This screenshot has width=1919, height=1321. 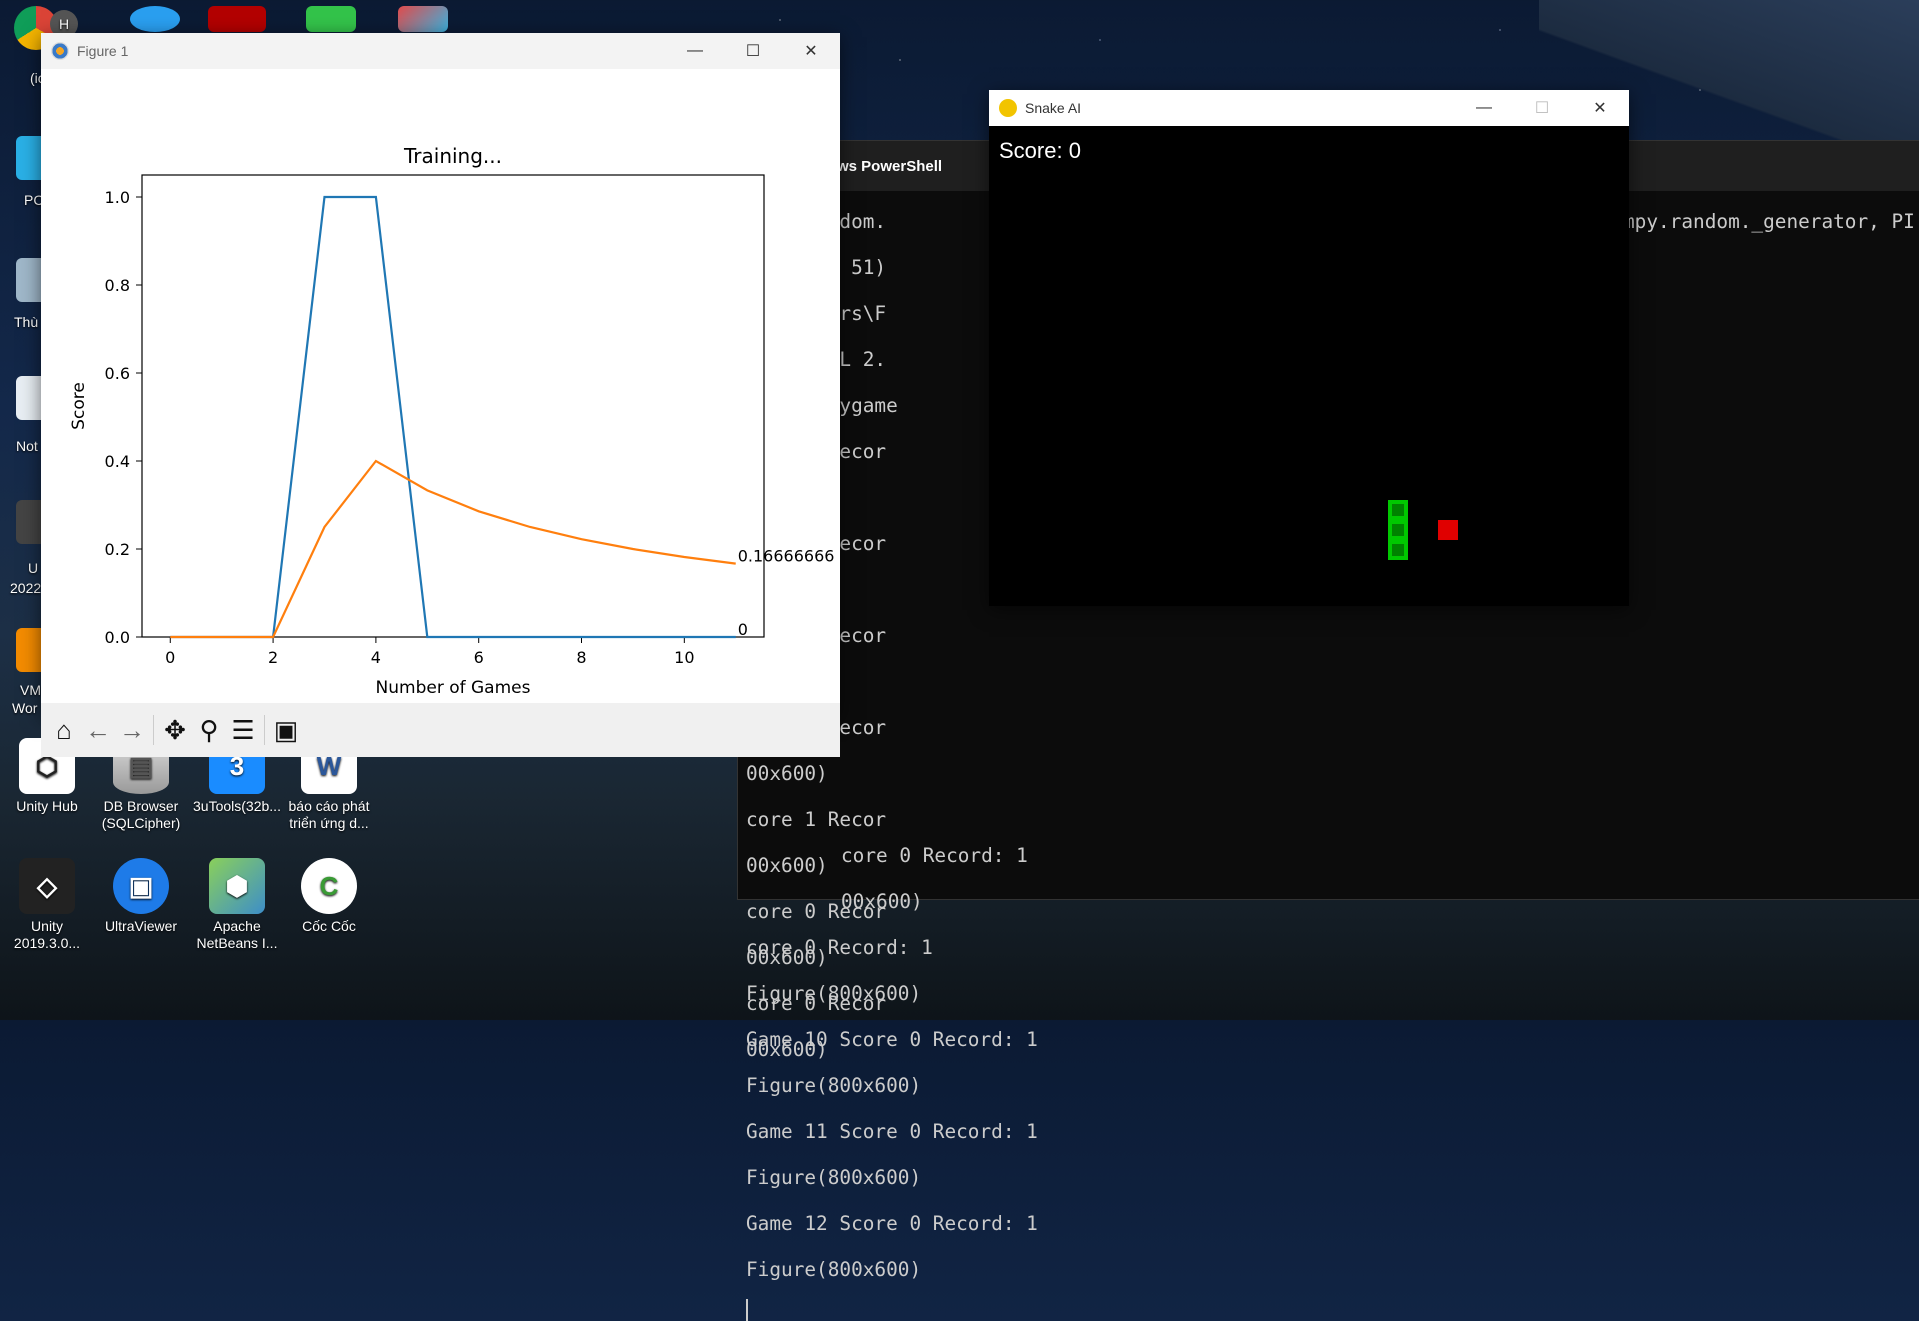 I want to click on powershell-tab-label: ws PowerShell, so click(x=889, y=166).